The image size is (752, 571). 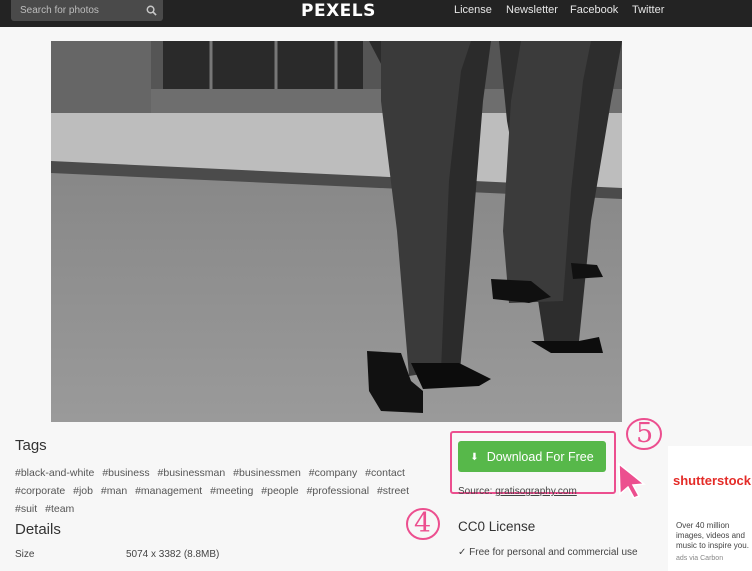 I want to click on search-icon, so click(x=151, y=10).